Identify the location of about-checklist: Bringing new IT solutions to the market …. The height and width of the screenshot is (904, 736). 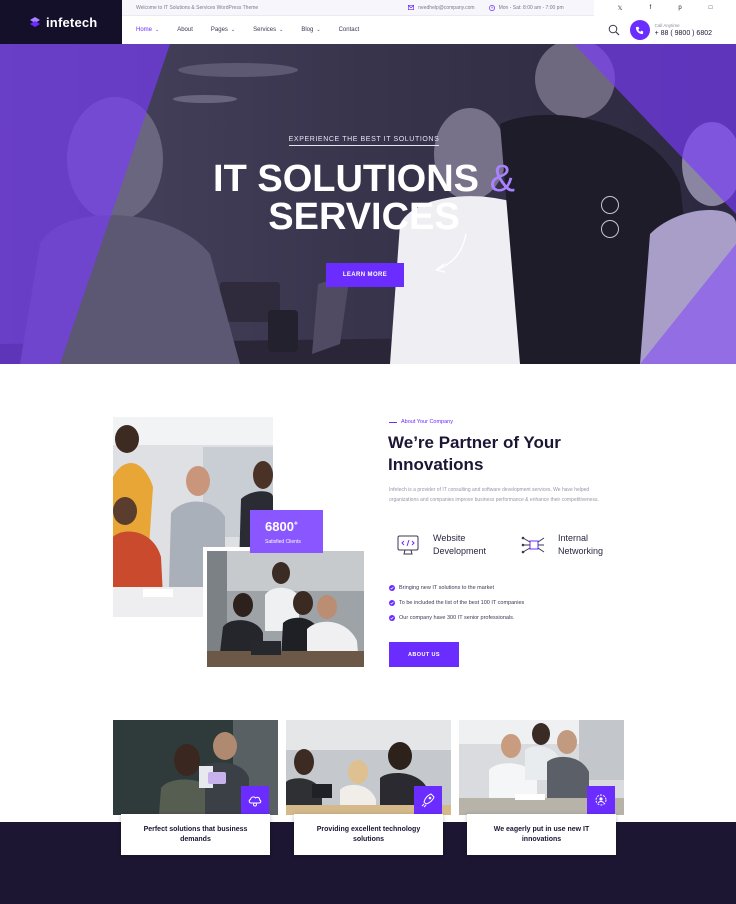
(456, 602).